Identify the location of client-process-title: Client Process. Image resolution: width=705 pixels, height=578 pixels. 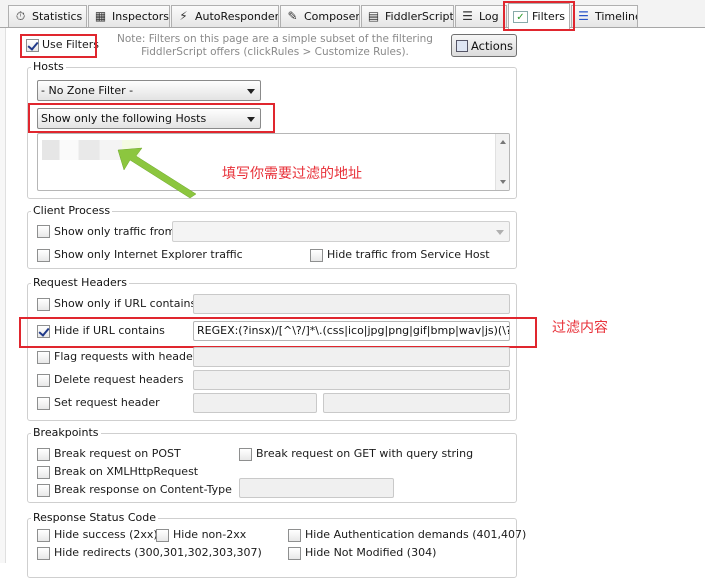
(72, 210).